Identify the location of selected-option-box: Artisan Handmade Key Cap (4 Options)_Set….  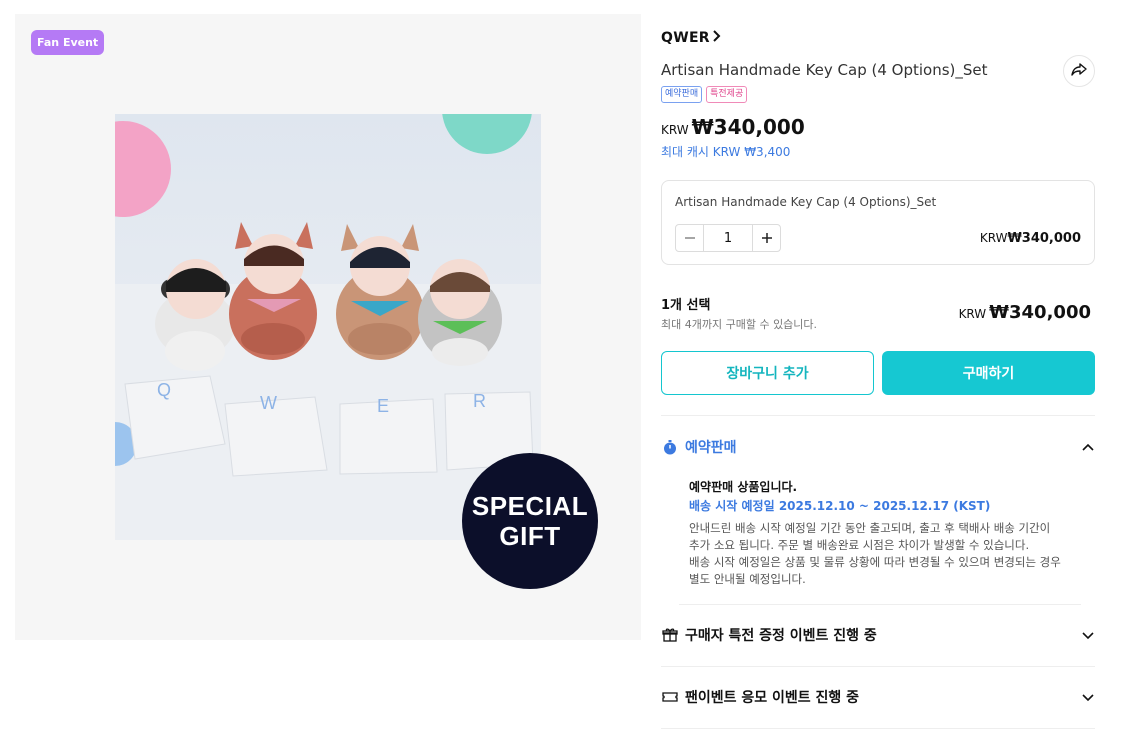
(878, 222).